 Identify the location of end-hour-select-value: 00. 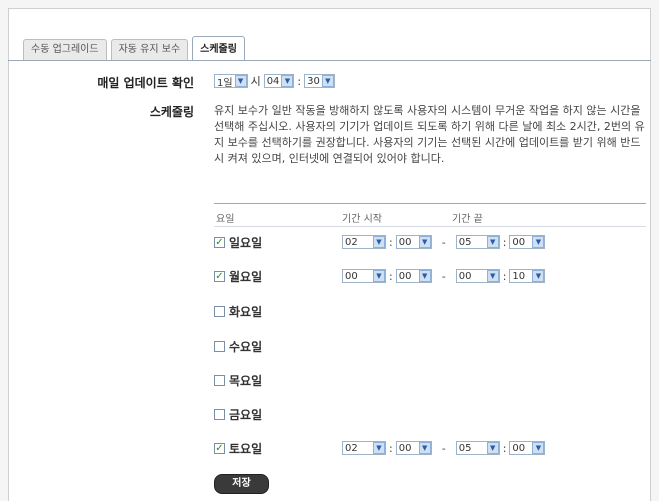
(465, 276).